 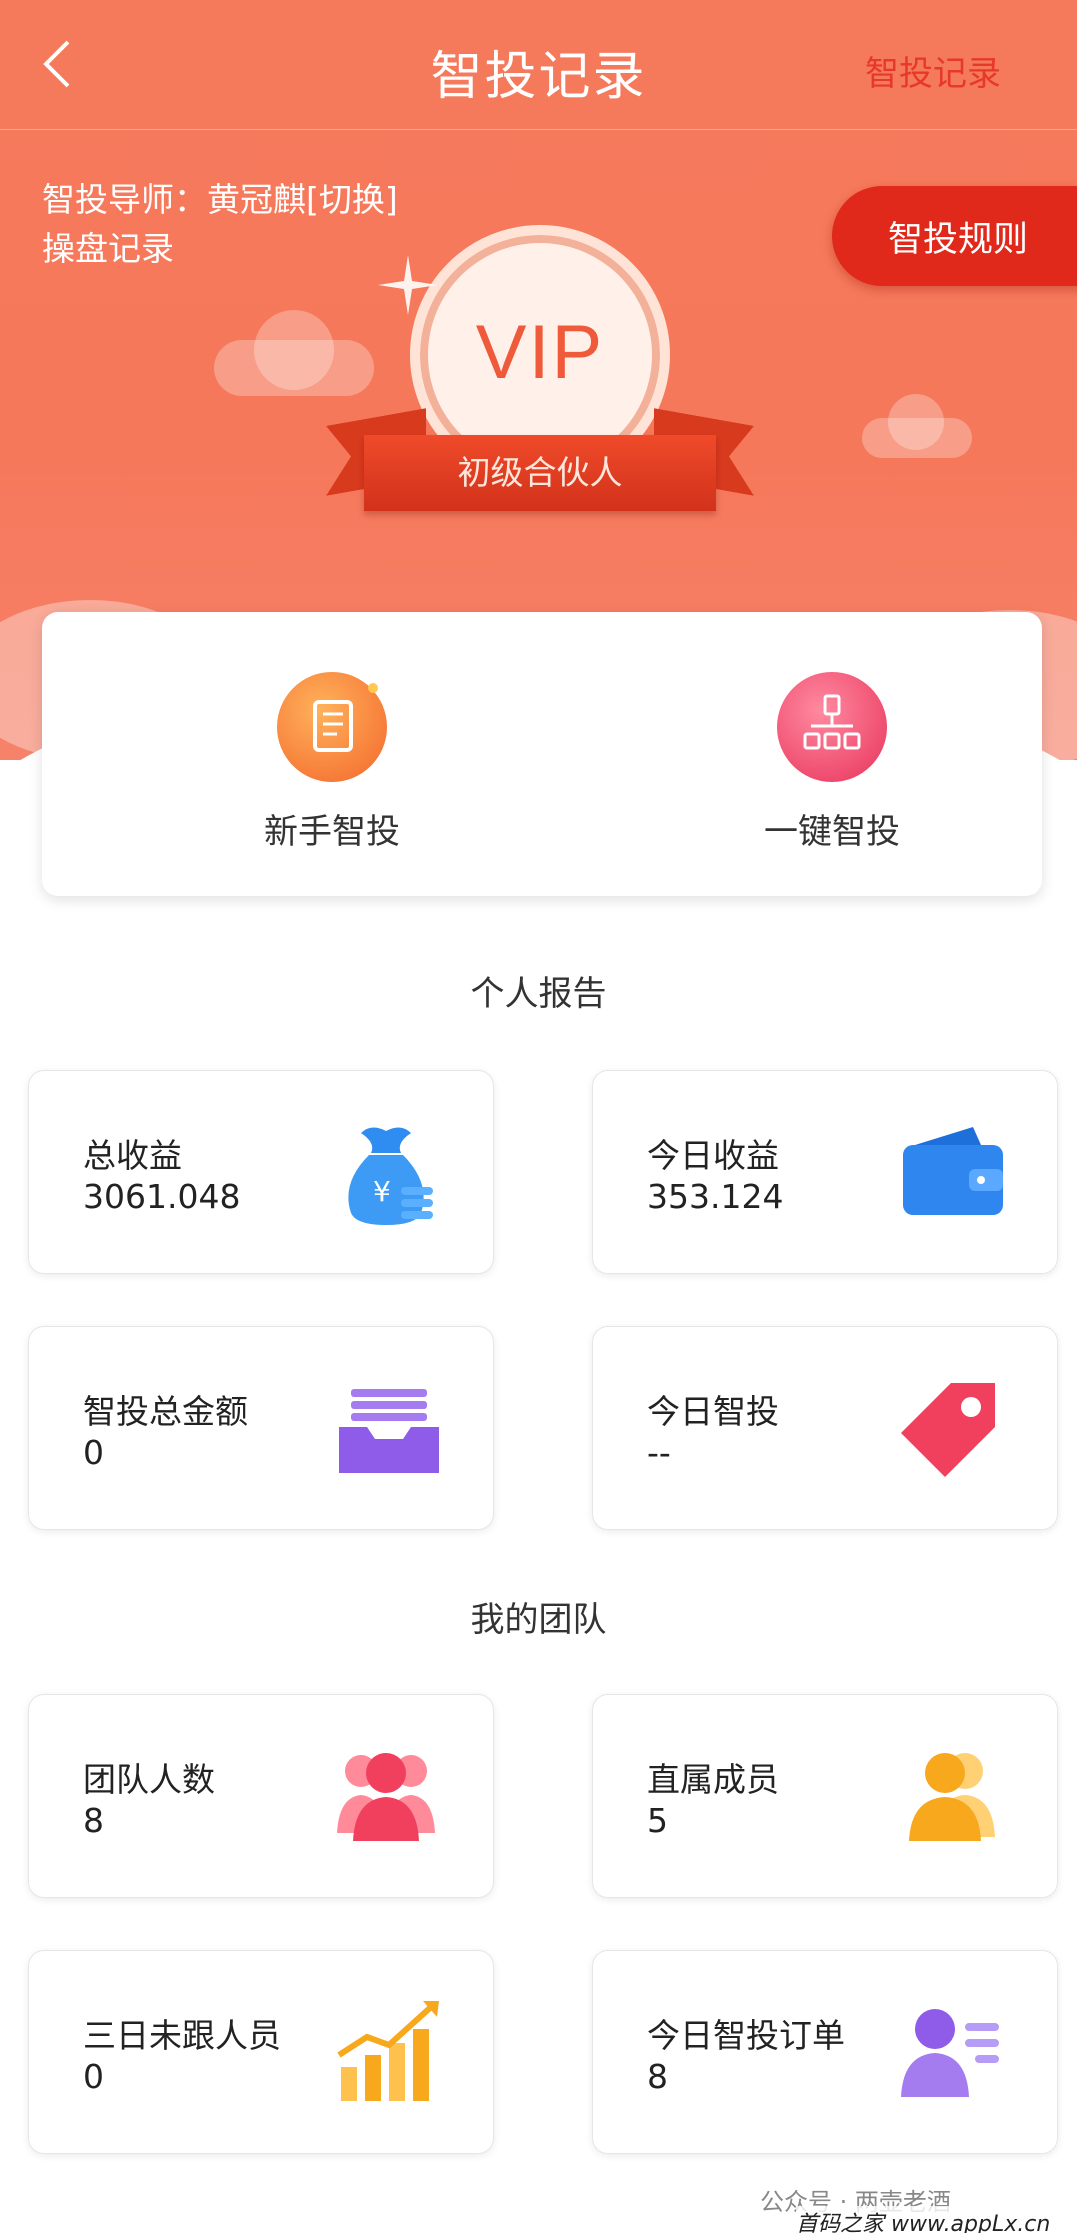 What do you see at coordinates (261, 1428) in the screenshot?
I see `stat-card-total-amount: 智投总金额 0` at bounding box center [261, 1428].